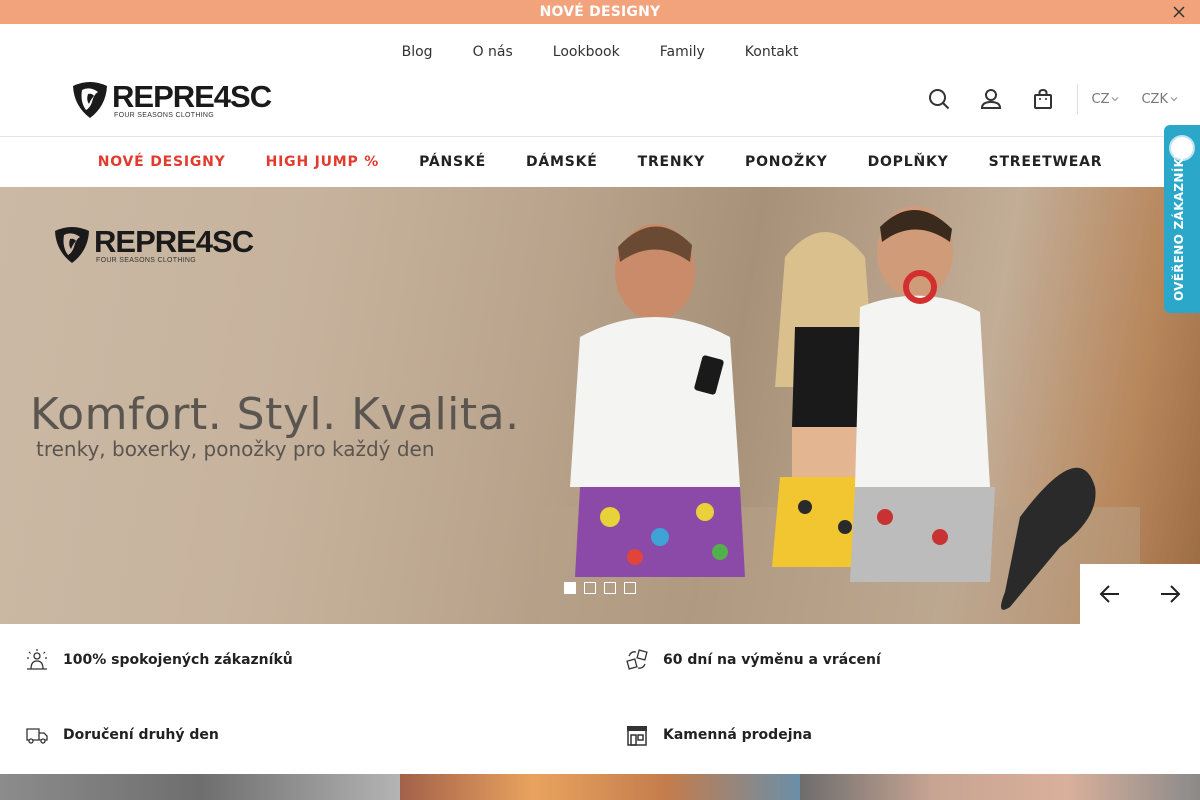  I want to click on currency-value: CZK, so click(1154, 99).